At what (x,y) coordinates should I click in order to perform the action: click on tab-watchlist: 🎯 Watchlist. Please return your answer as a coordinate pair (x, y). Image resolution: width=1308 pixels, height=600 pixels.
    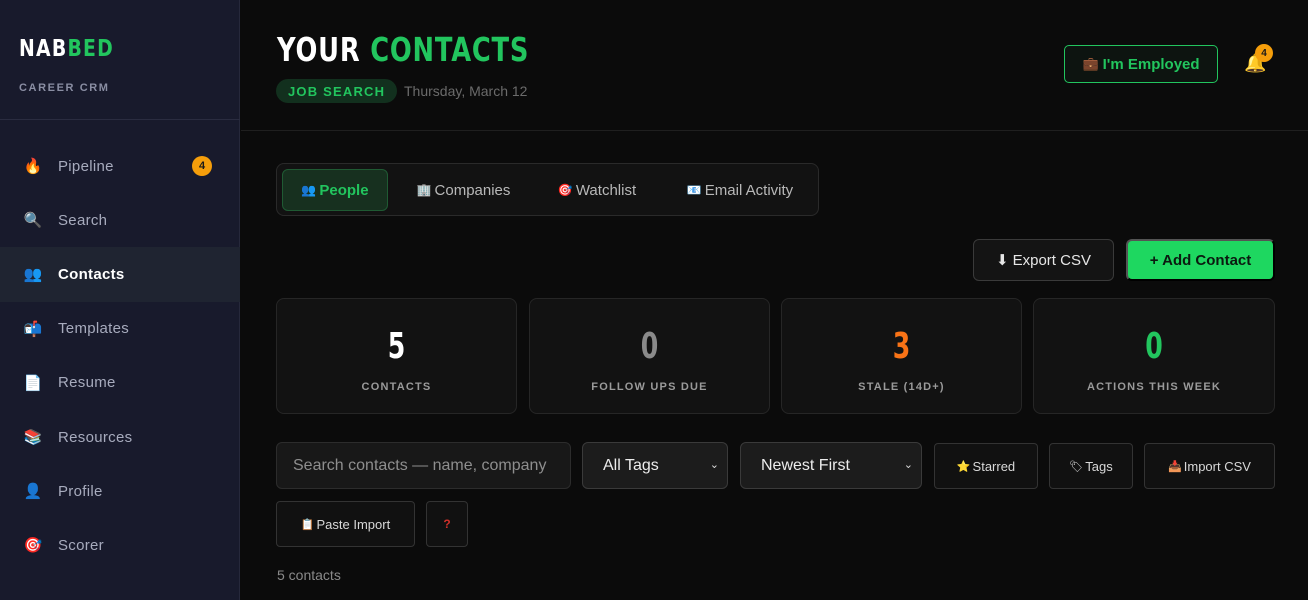
    Looking at the image, I should click on (597, 190).